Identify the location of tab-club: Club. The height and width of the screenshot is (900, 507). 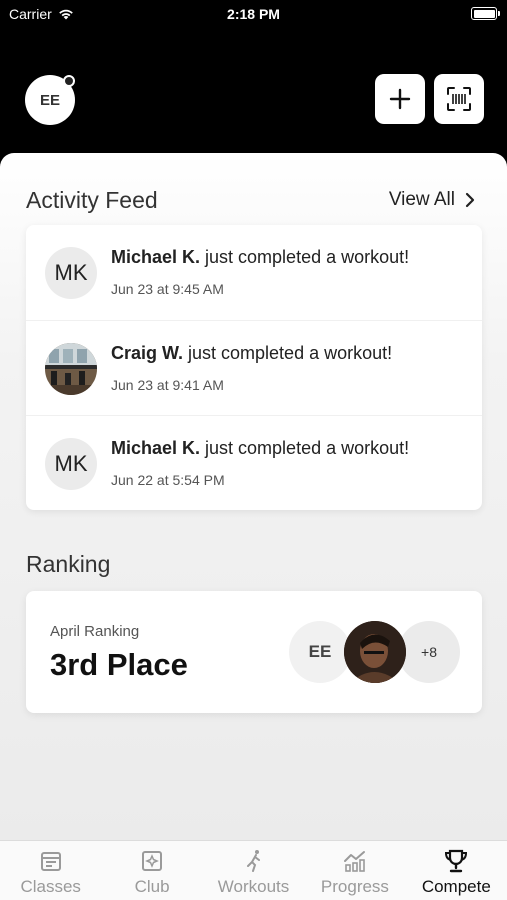
(151, 870).